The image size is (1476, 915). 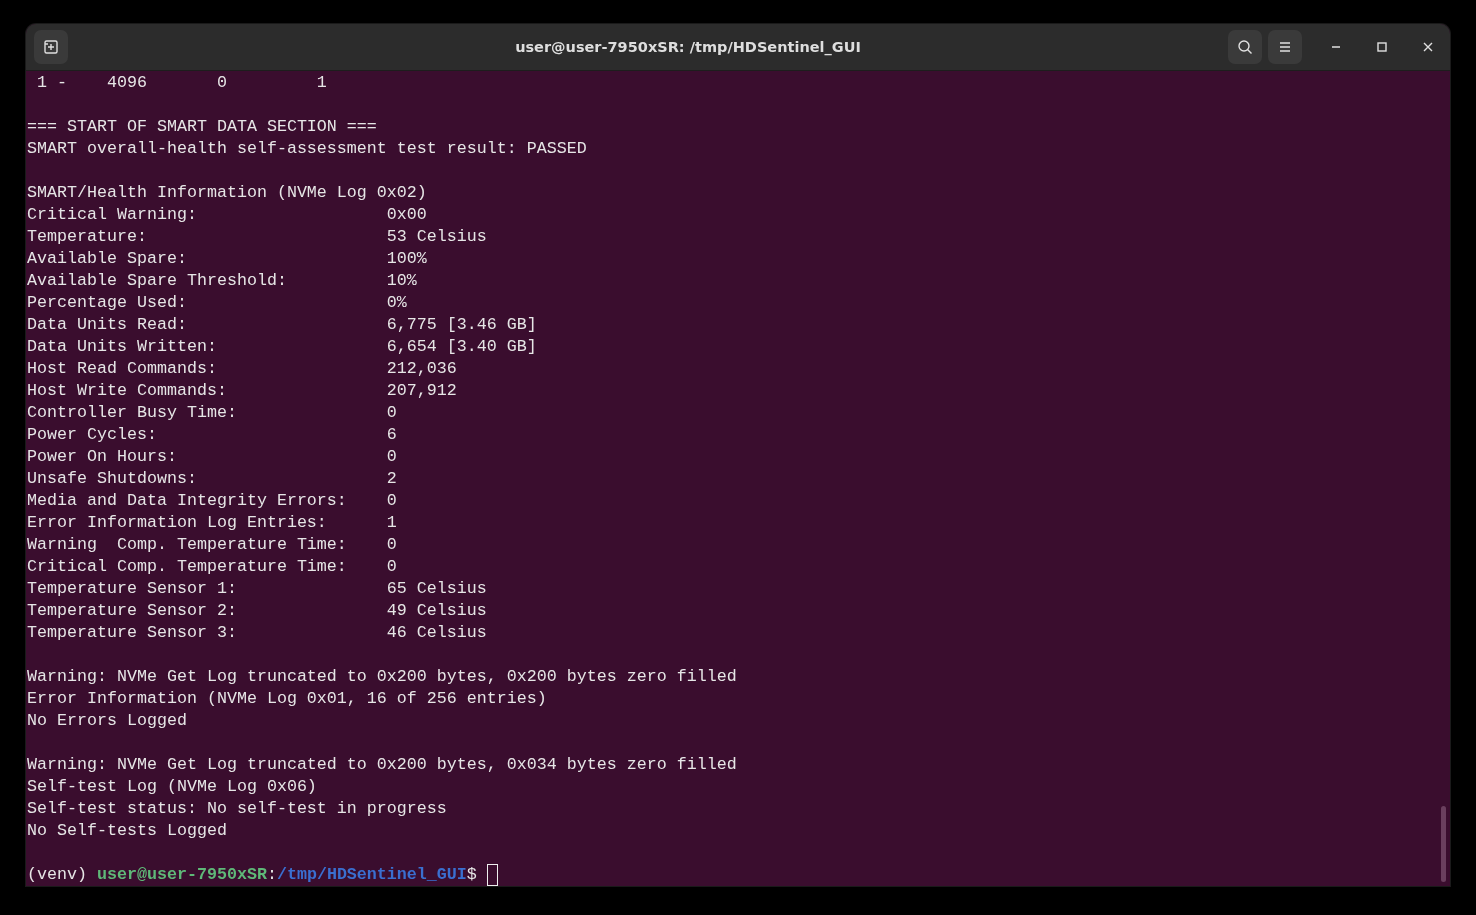 What do you see at coordinates (112, 215) in the screenshot?
I see `attribute-label: Critical Warning:` at bounding box center [112, 215].